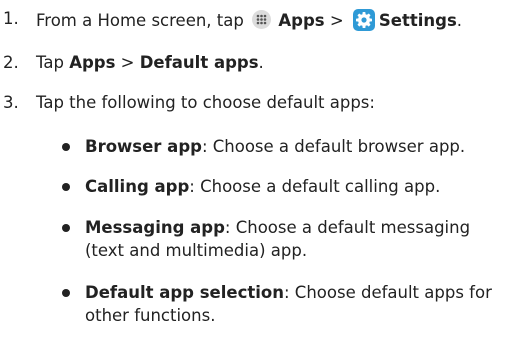  Describe the element at coordinates (249, 20) in the screenshot. I see `step-text: From a Home screen, tap Apps > Settings.` at that location.